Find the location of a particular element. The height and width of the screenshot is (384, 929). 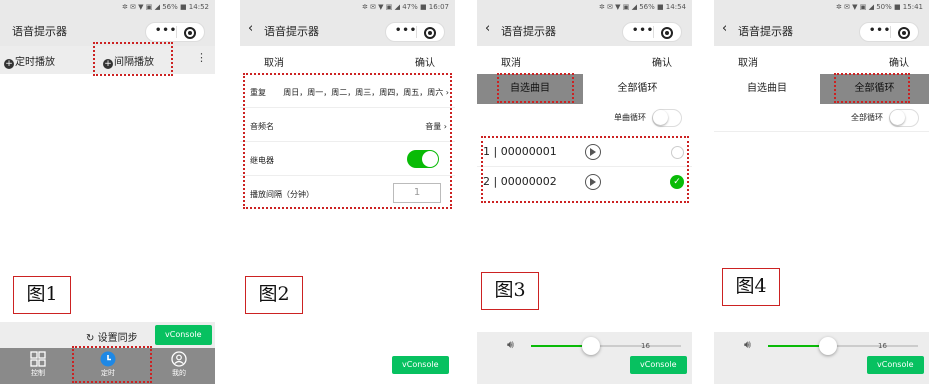

tab-custom-tracks: 自选曲目 is located at coordinates (767, 89).